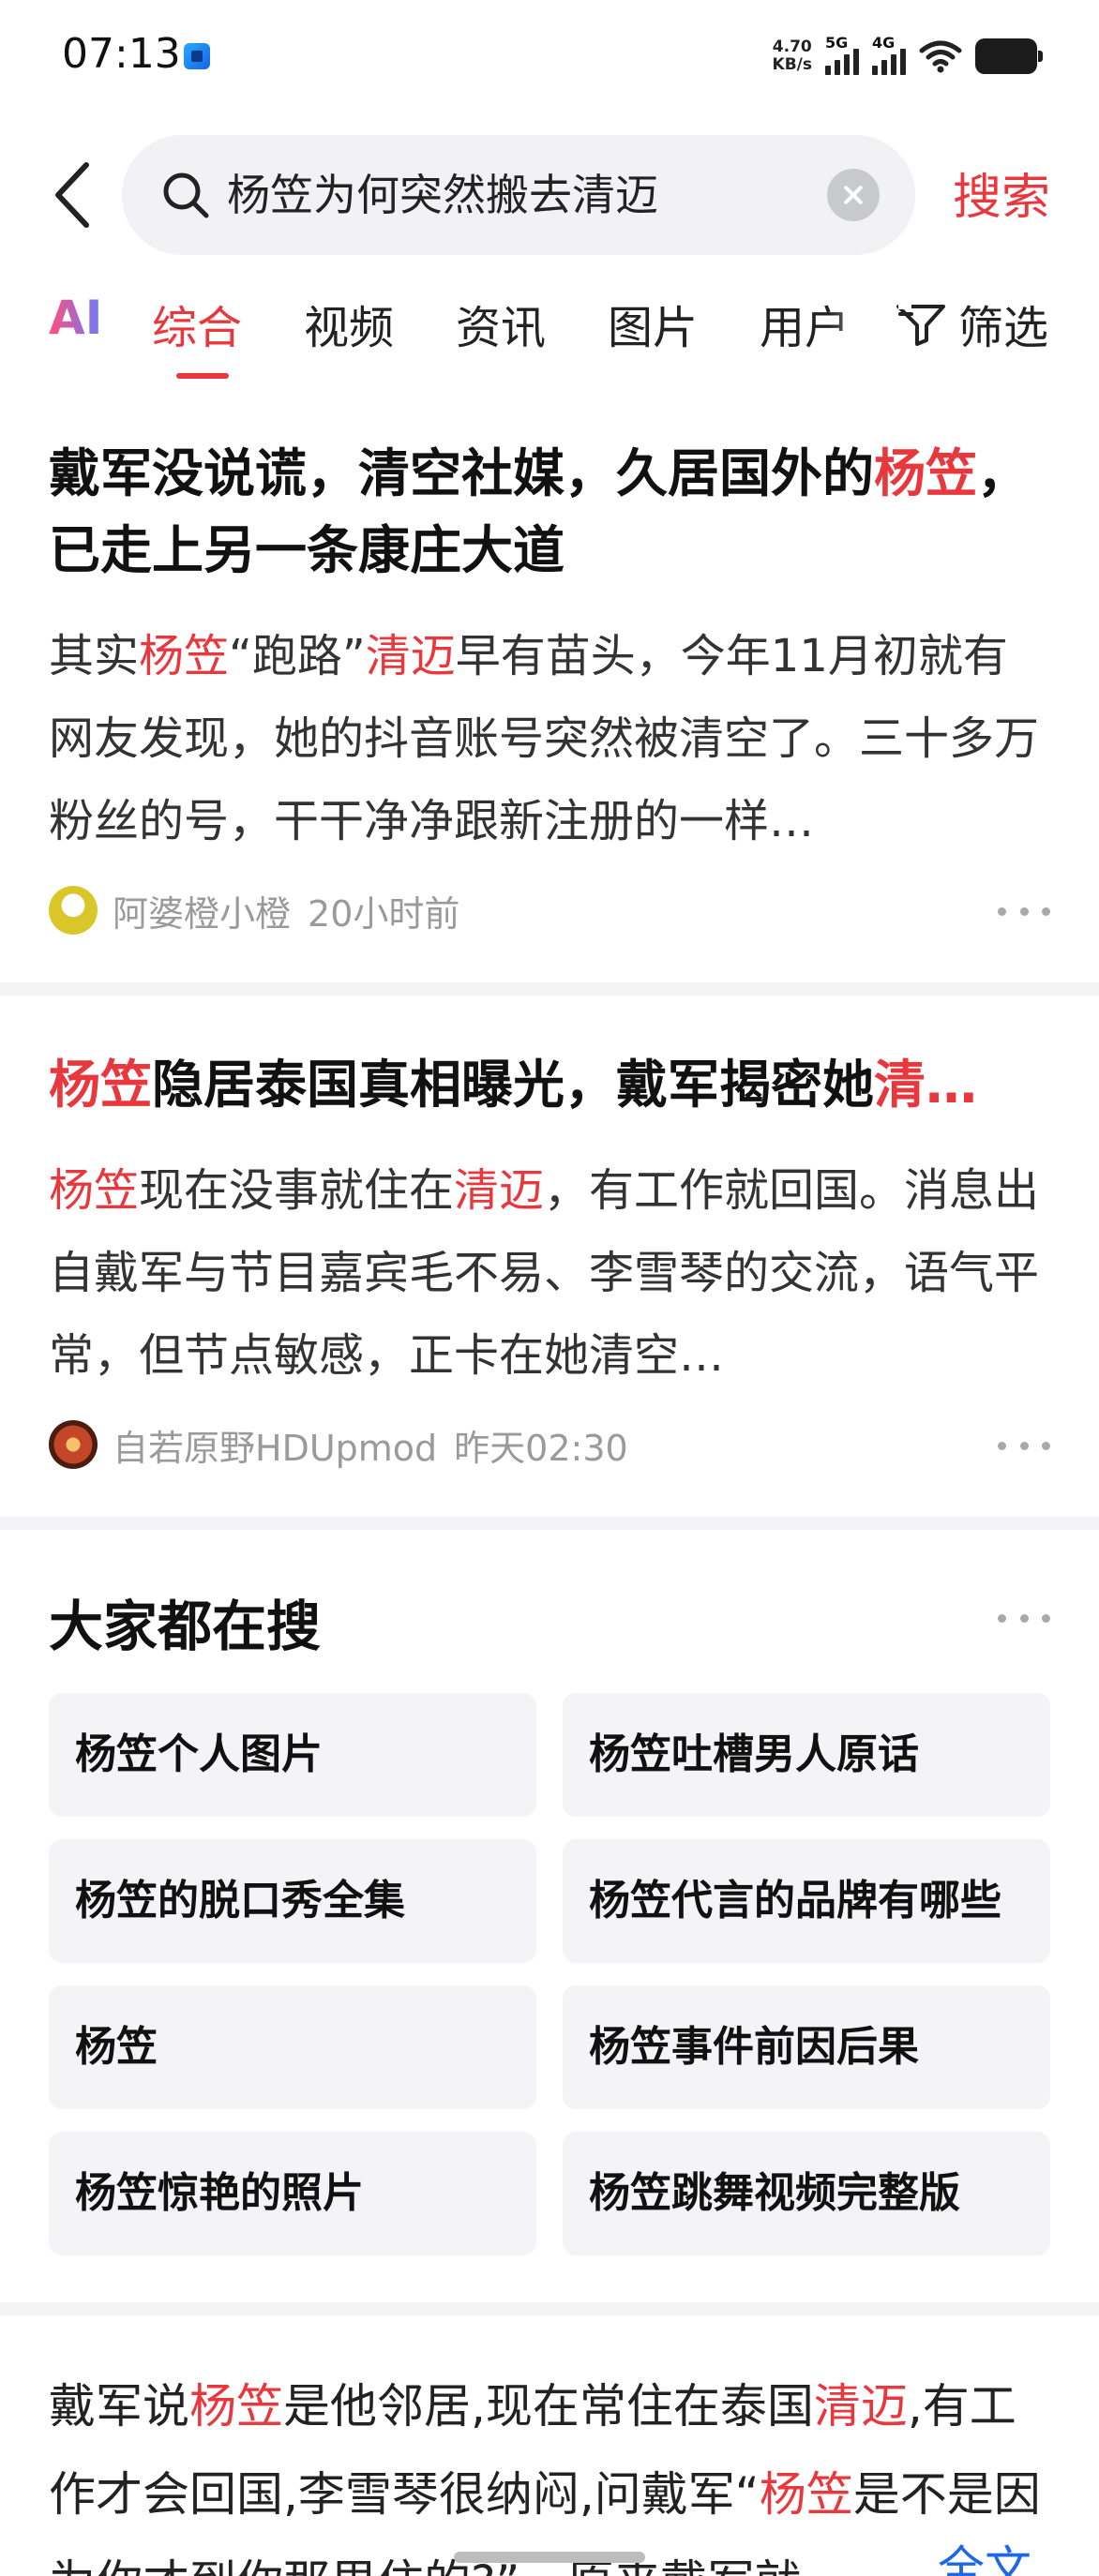  Describe the element at coordinates (549, 2557) in the screenshot. I see `home-indicator` at that location.